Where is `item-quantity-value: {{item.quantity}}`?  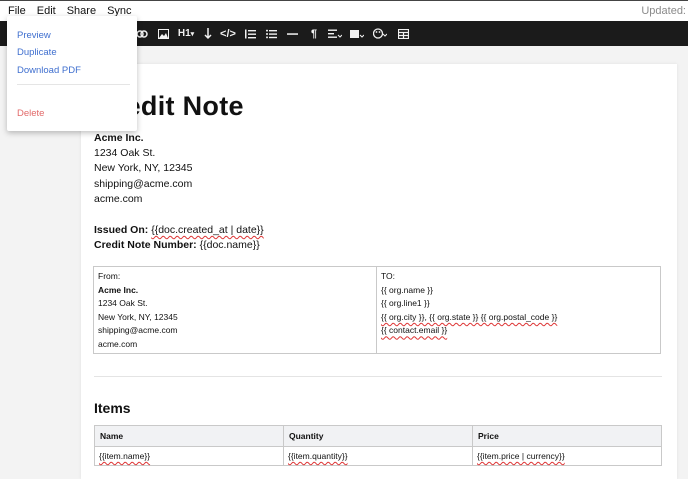
item-quantity-value: {{item.quantity}} is located at coordinates (318, 456).